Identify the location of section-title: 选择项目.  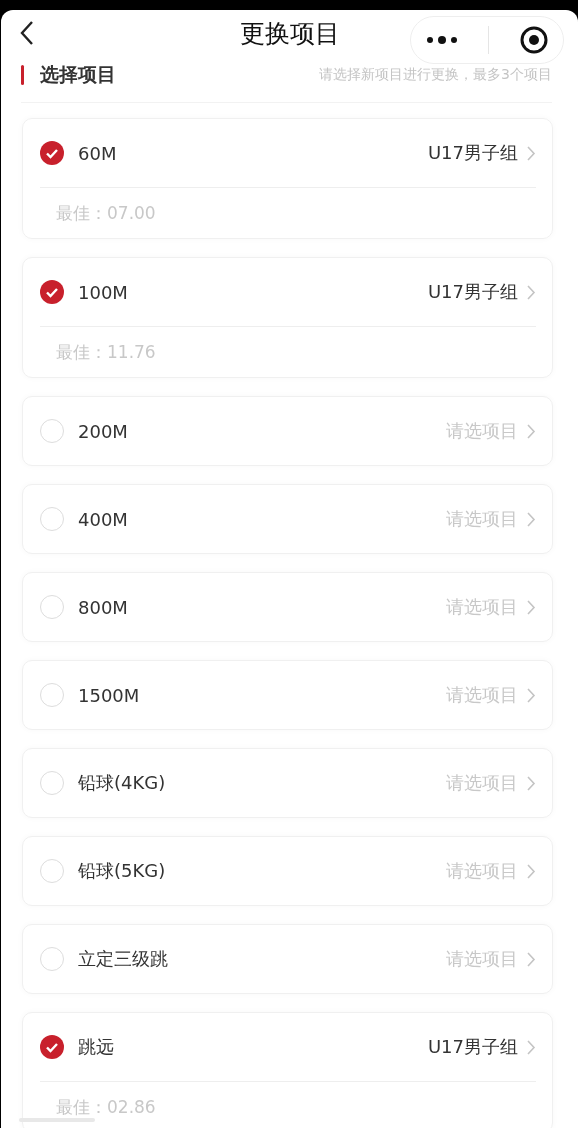
(78, 74).